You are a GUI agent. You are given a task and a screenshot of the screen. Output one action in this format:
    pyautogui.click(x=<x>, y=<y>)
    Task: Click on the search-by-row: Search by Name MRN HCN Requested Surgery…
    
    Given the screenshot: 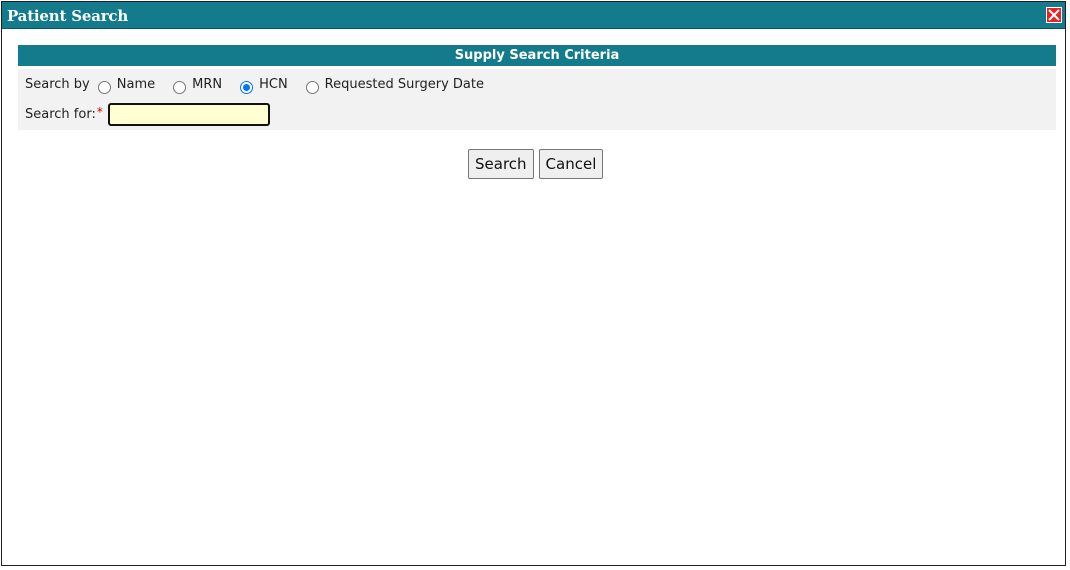 What is the action you would take?
    pyautogui.click(x=263, y=85)
    